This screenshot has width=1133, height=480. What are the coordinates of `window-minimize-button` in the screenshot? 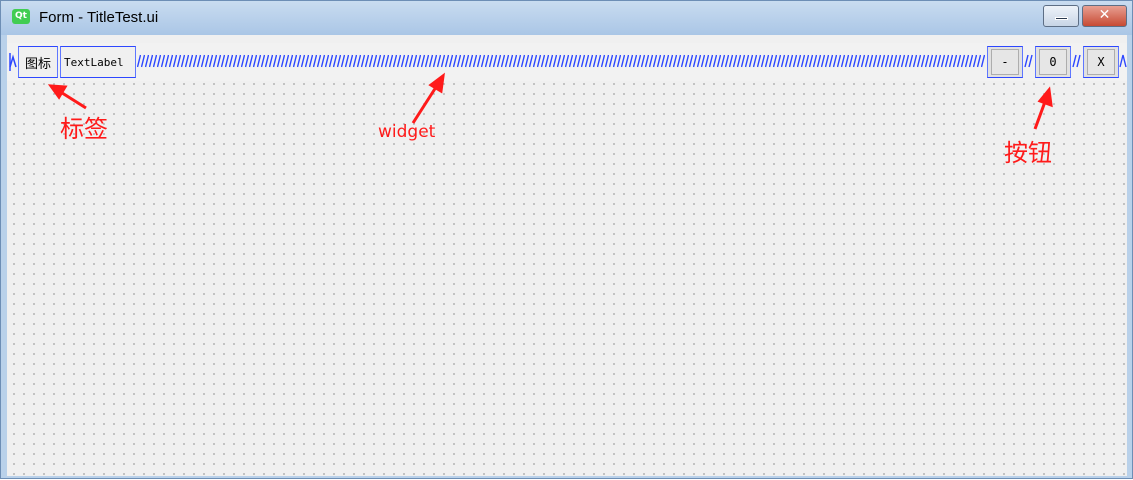 It's located at (1061, 16).